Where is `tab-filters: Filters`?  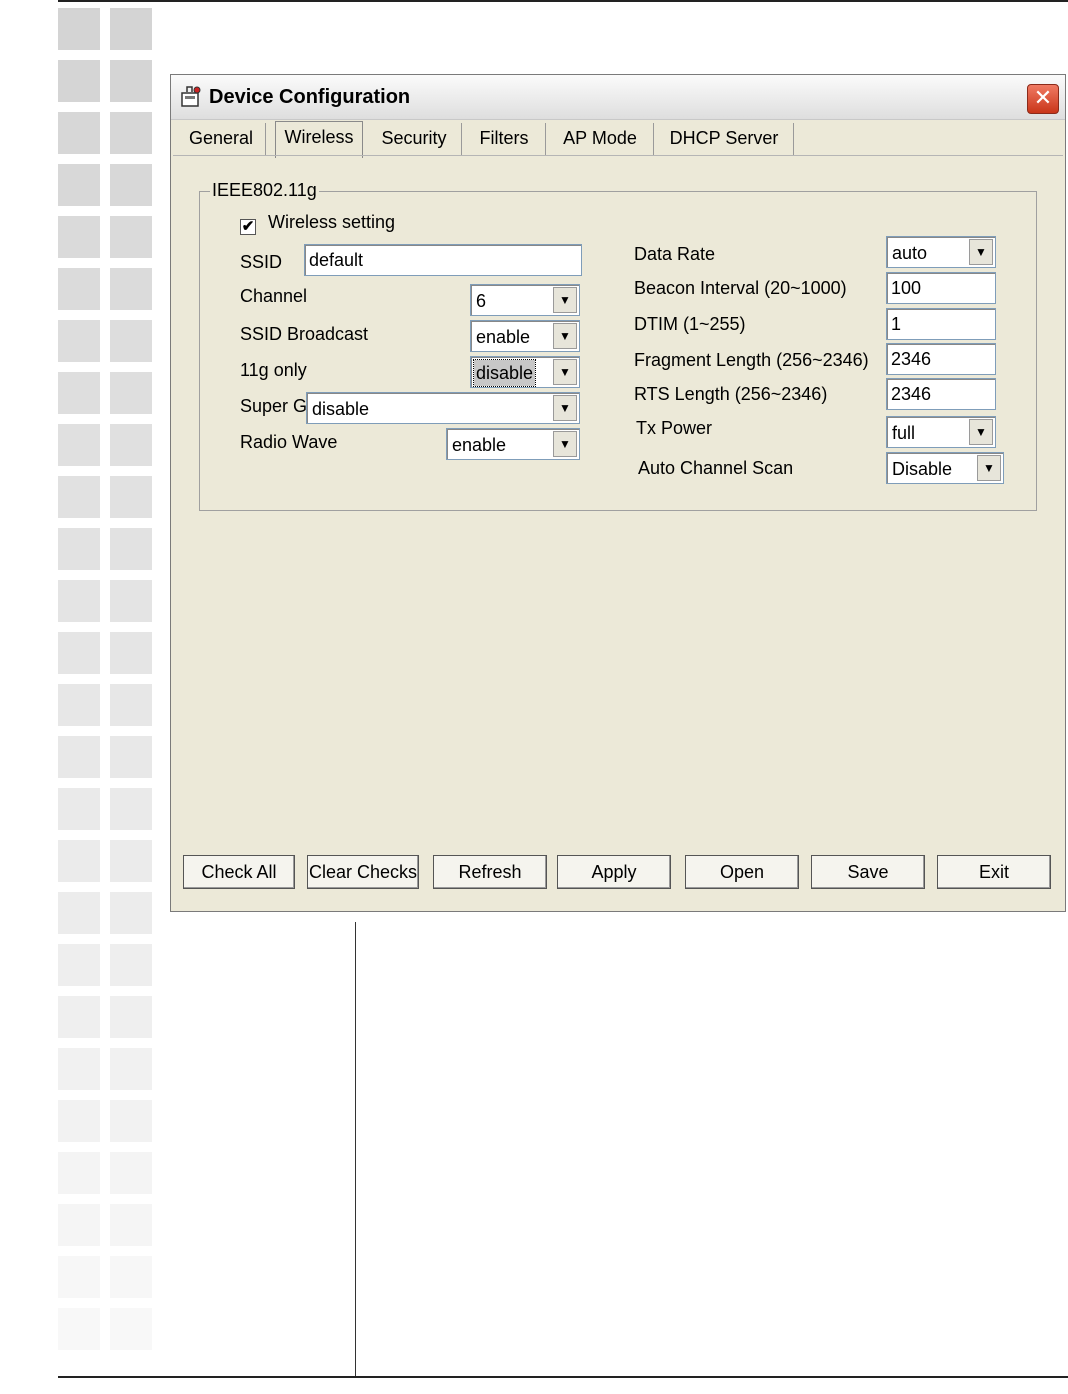 tab-filters: Filters is located at coordinates (504, 139).